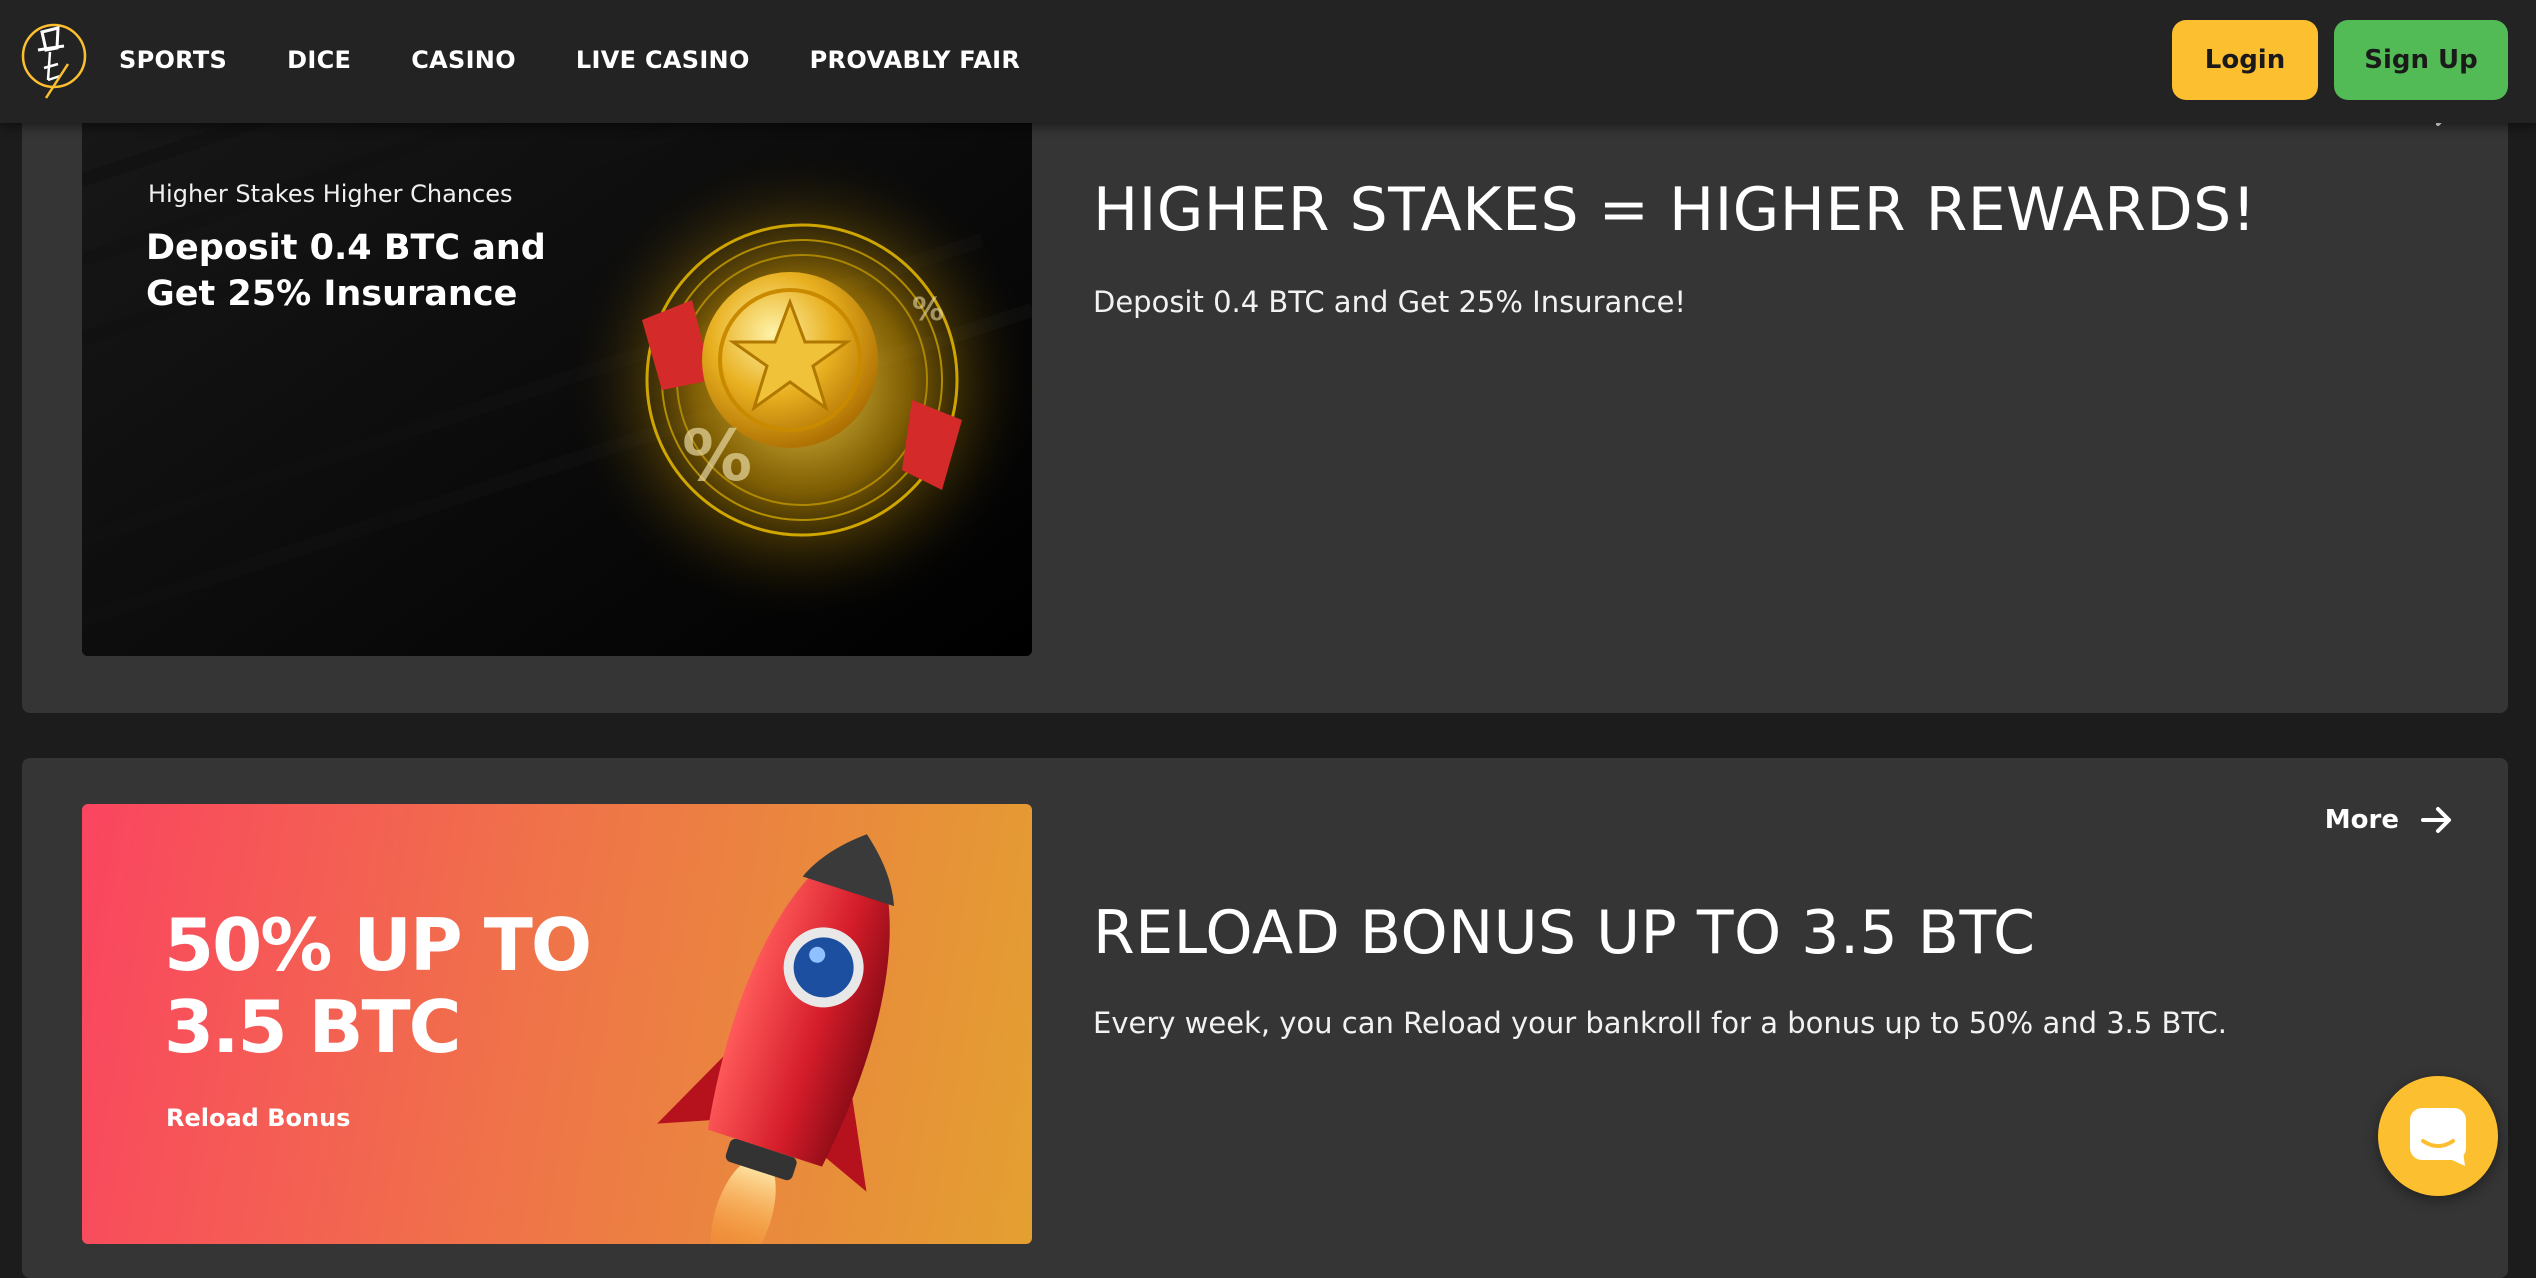 The image size is (2536, 1278). Describe the element at coordinates (330, 194) in the screenshot. I see `banner-tagline: Higher Stakes Higher Chances` at that location.